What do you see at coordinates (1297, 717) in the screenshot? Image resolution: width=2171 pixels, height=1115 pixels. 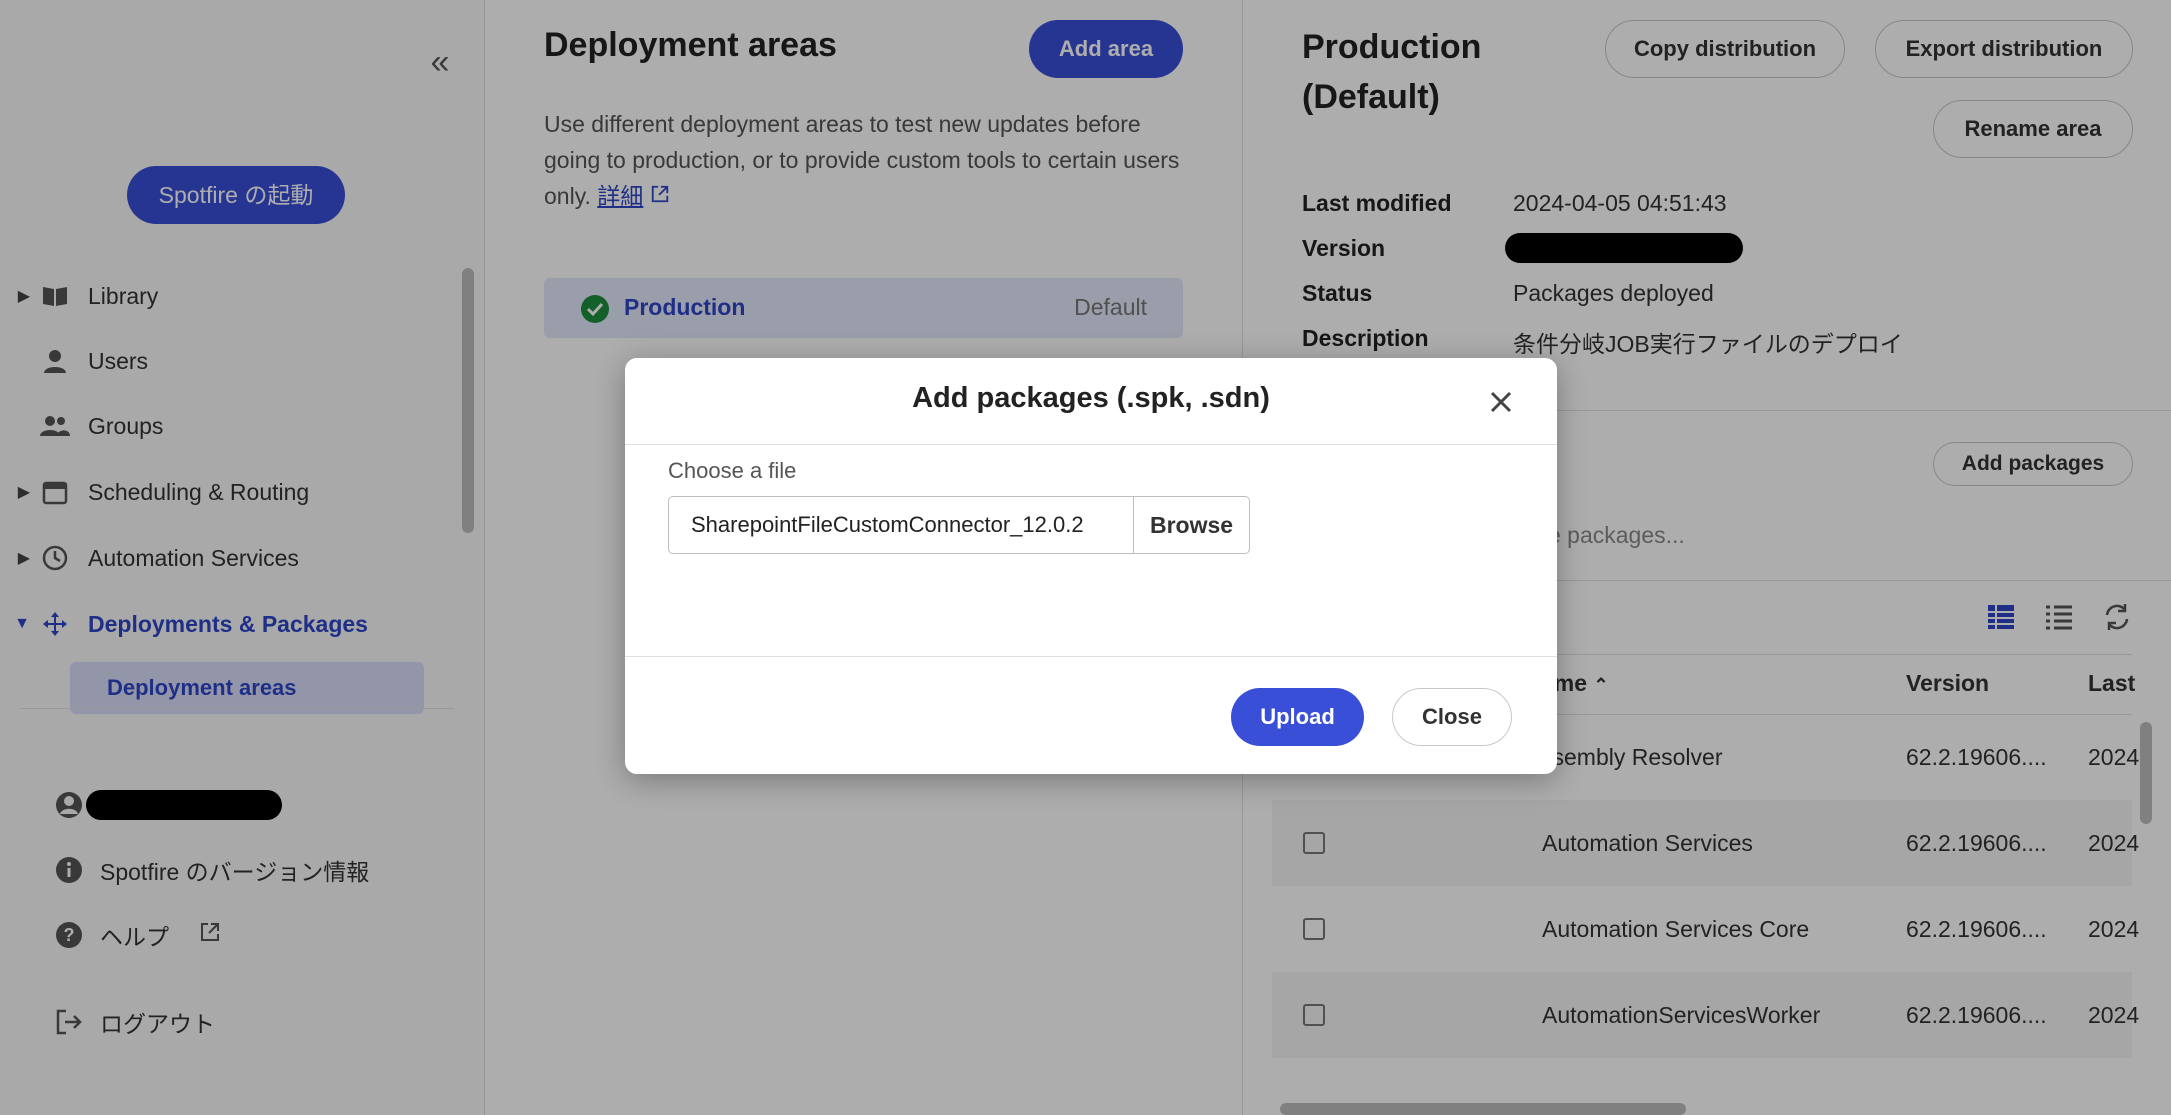 I see `upload-button: Upload` at bounding box center [1297, 717].